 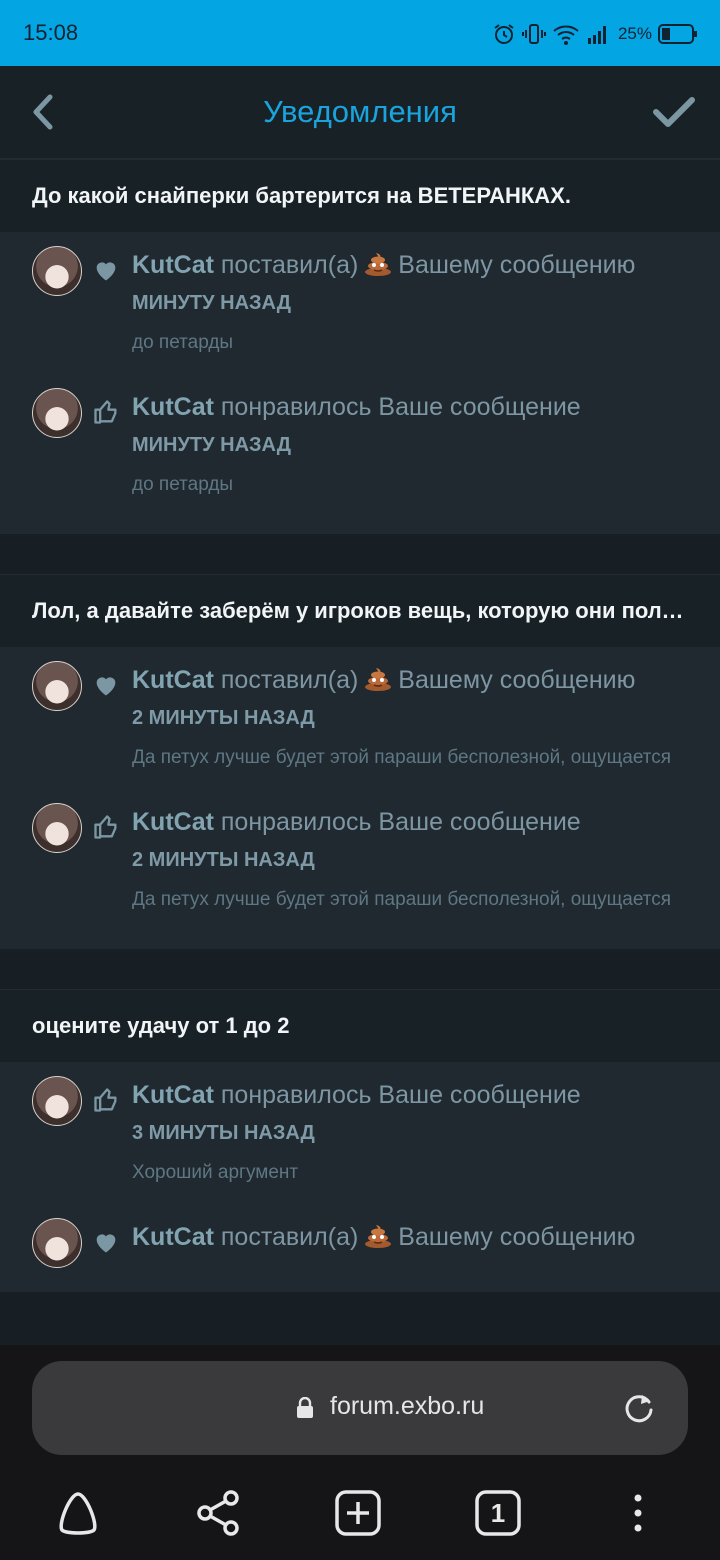 I want to click on notification-item: KutCat поставил(а) Вашему сообщению, so click(x=360, y=1245).